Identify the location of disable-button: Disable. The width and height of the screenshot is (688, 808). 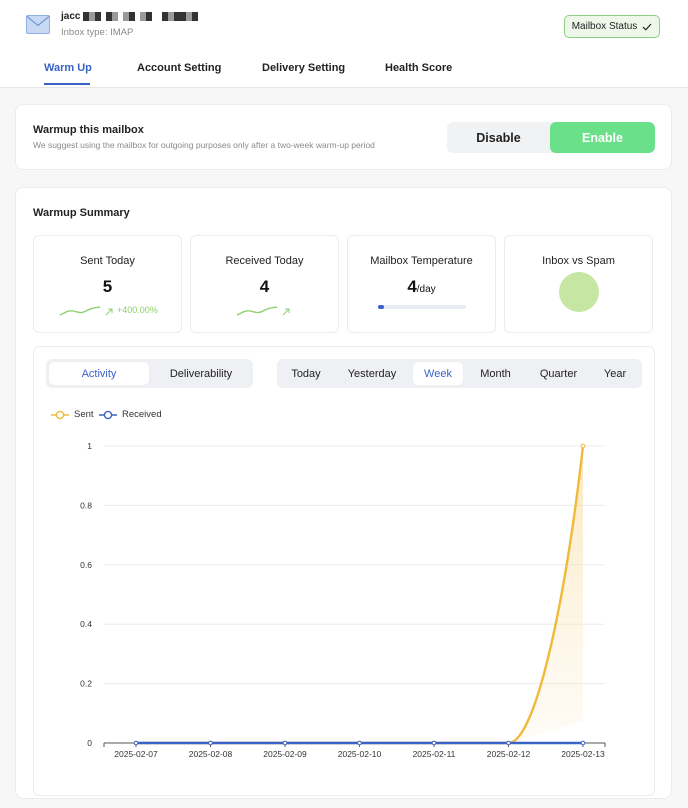
(498, 137).